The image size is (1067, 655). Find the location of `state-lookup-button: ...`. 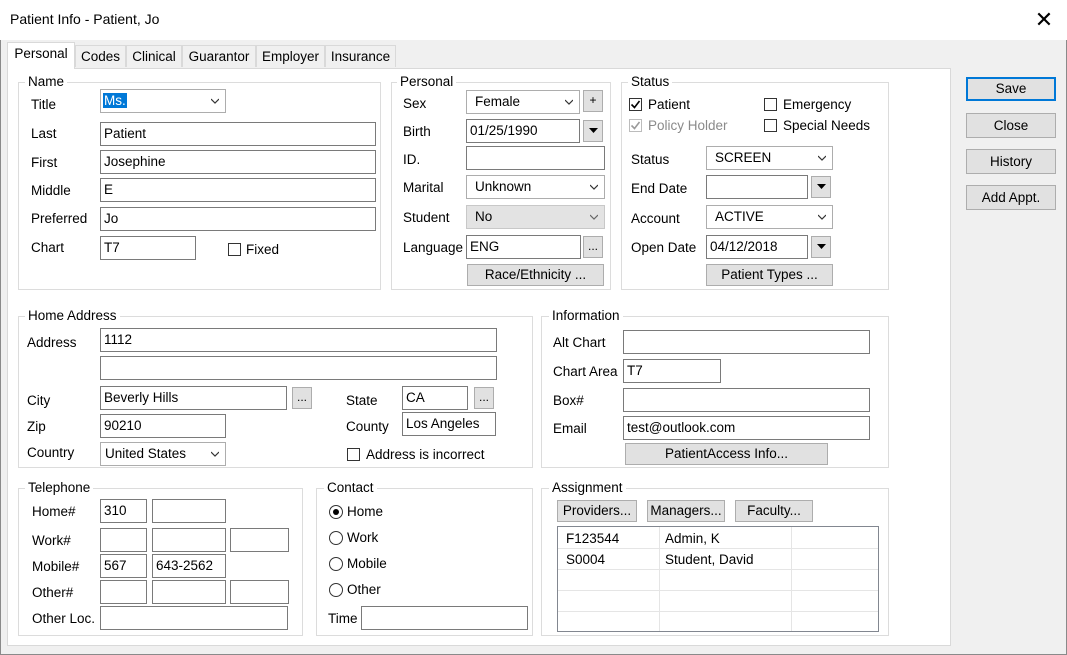

state-lookup-button: ... is located at coordinates (484, 398).